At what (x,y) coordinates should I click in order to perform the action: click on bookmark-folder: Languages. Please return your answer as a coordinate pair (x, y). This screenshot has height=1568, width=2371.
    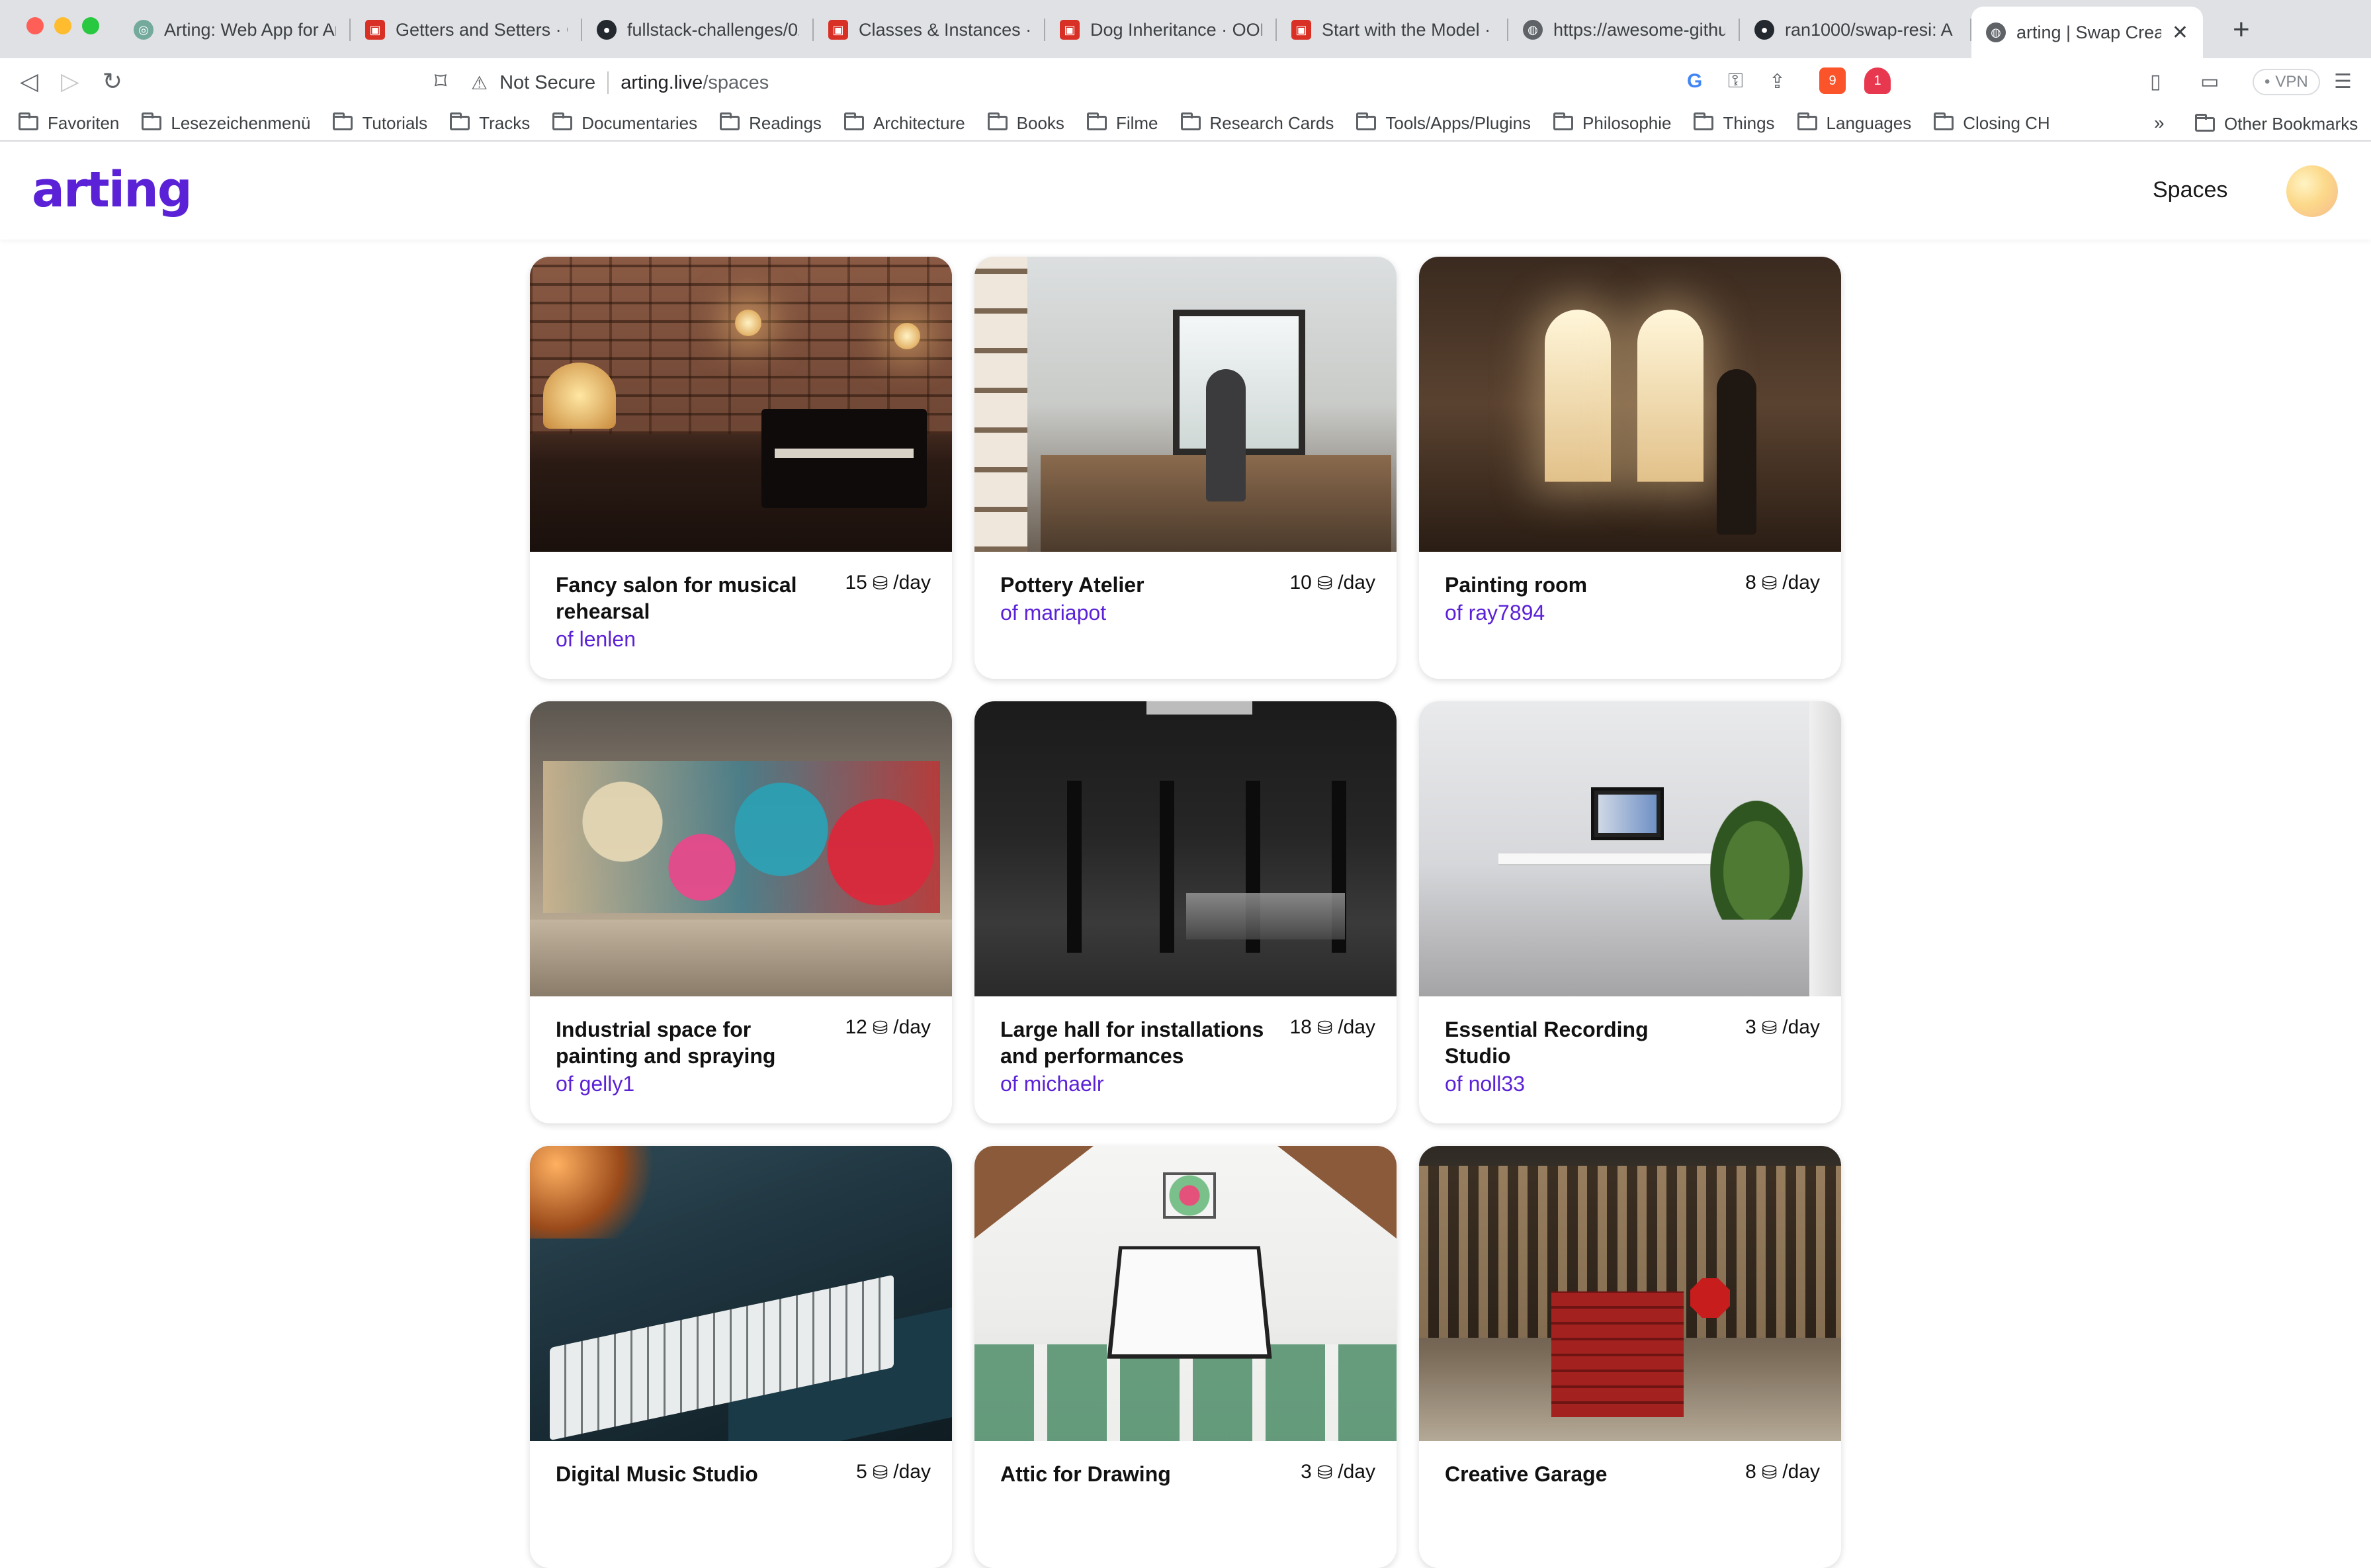
    Looking at the image, I should click on (1854, 123).